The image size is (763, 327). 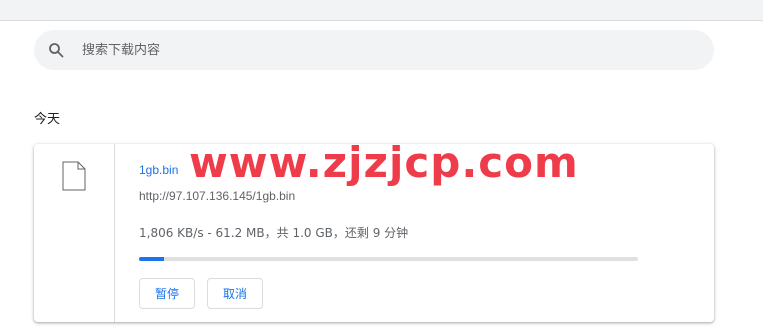 What do you see at coordinates (381, 10) in the screenshot?
I see `top-toolbar-strip` at bounding box center [381, 10].